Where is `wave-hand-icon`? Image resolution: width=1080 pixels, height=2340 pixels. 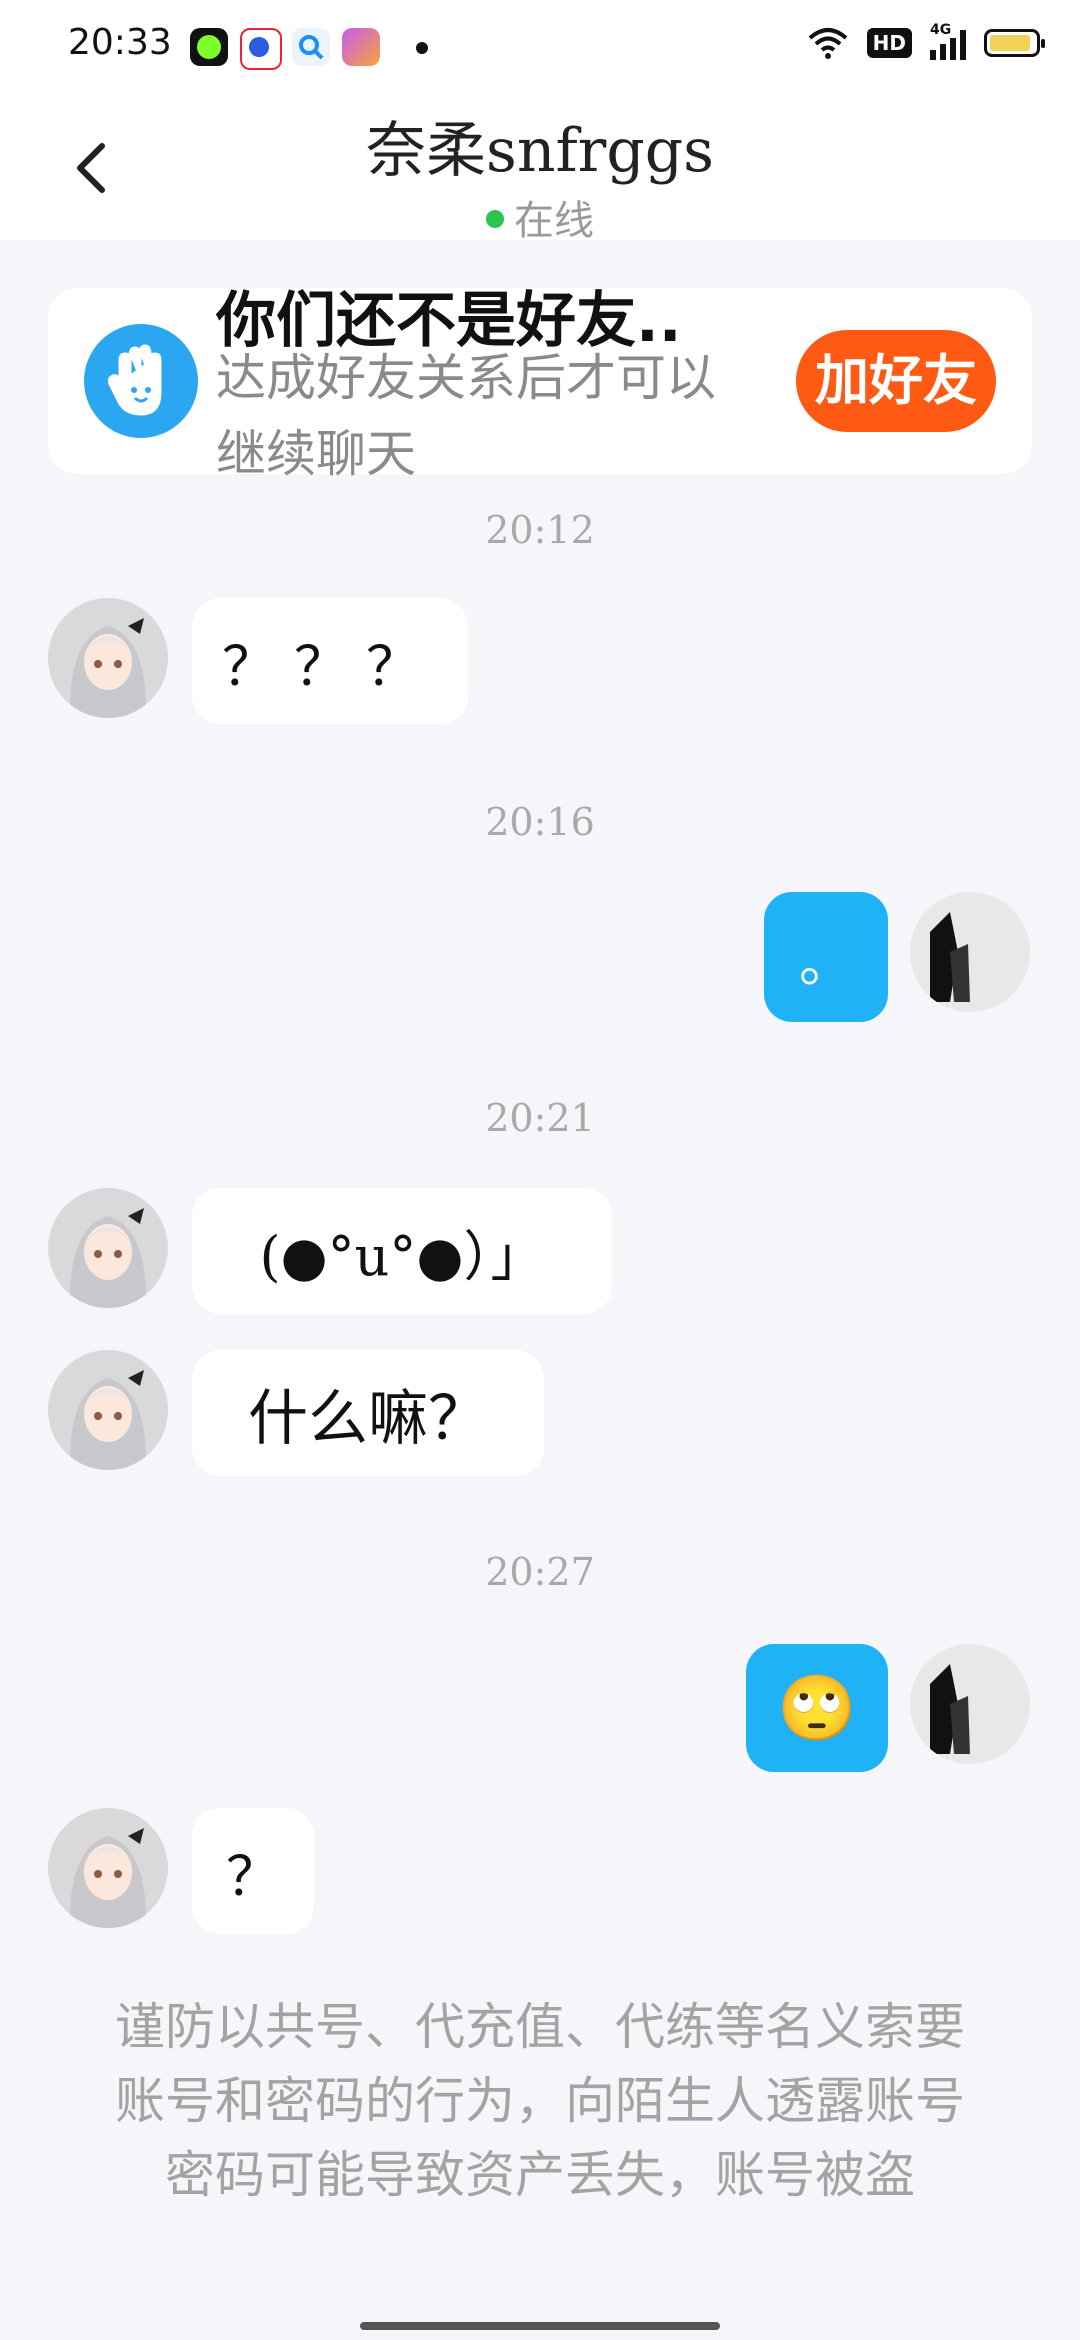
wave-hand-icon is located at coordinates (141, 381).